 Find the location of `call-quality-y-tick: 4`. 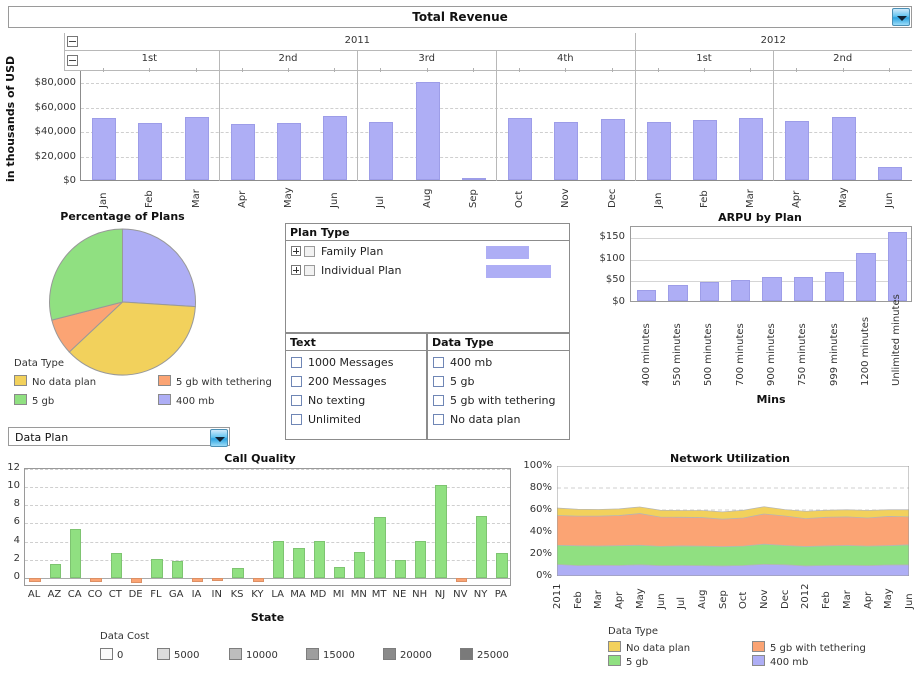

call-quality-y-tick: 4 is located at coordinates (16, 540).